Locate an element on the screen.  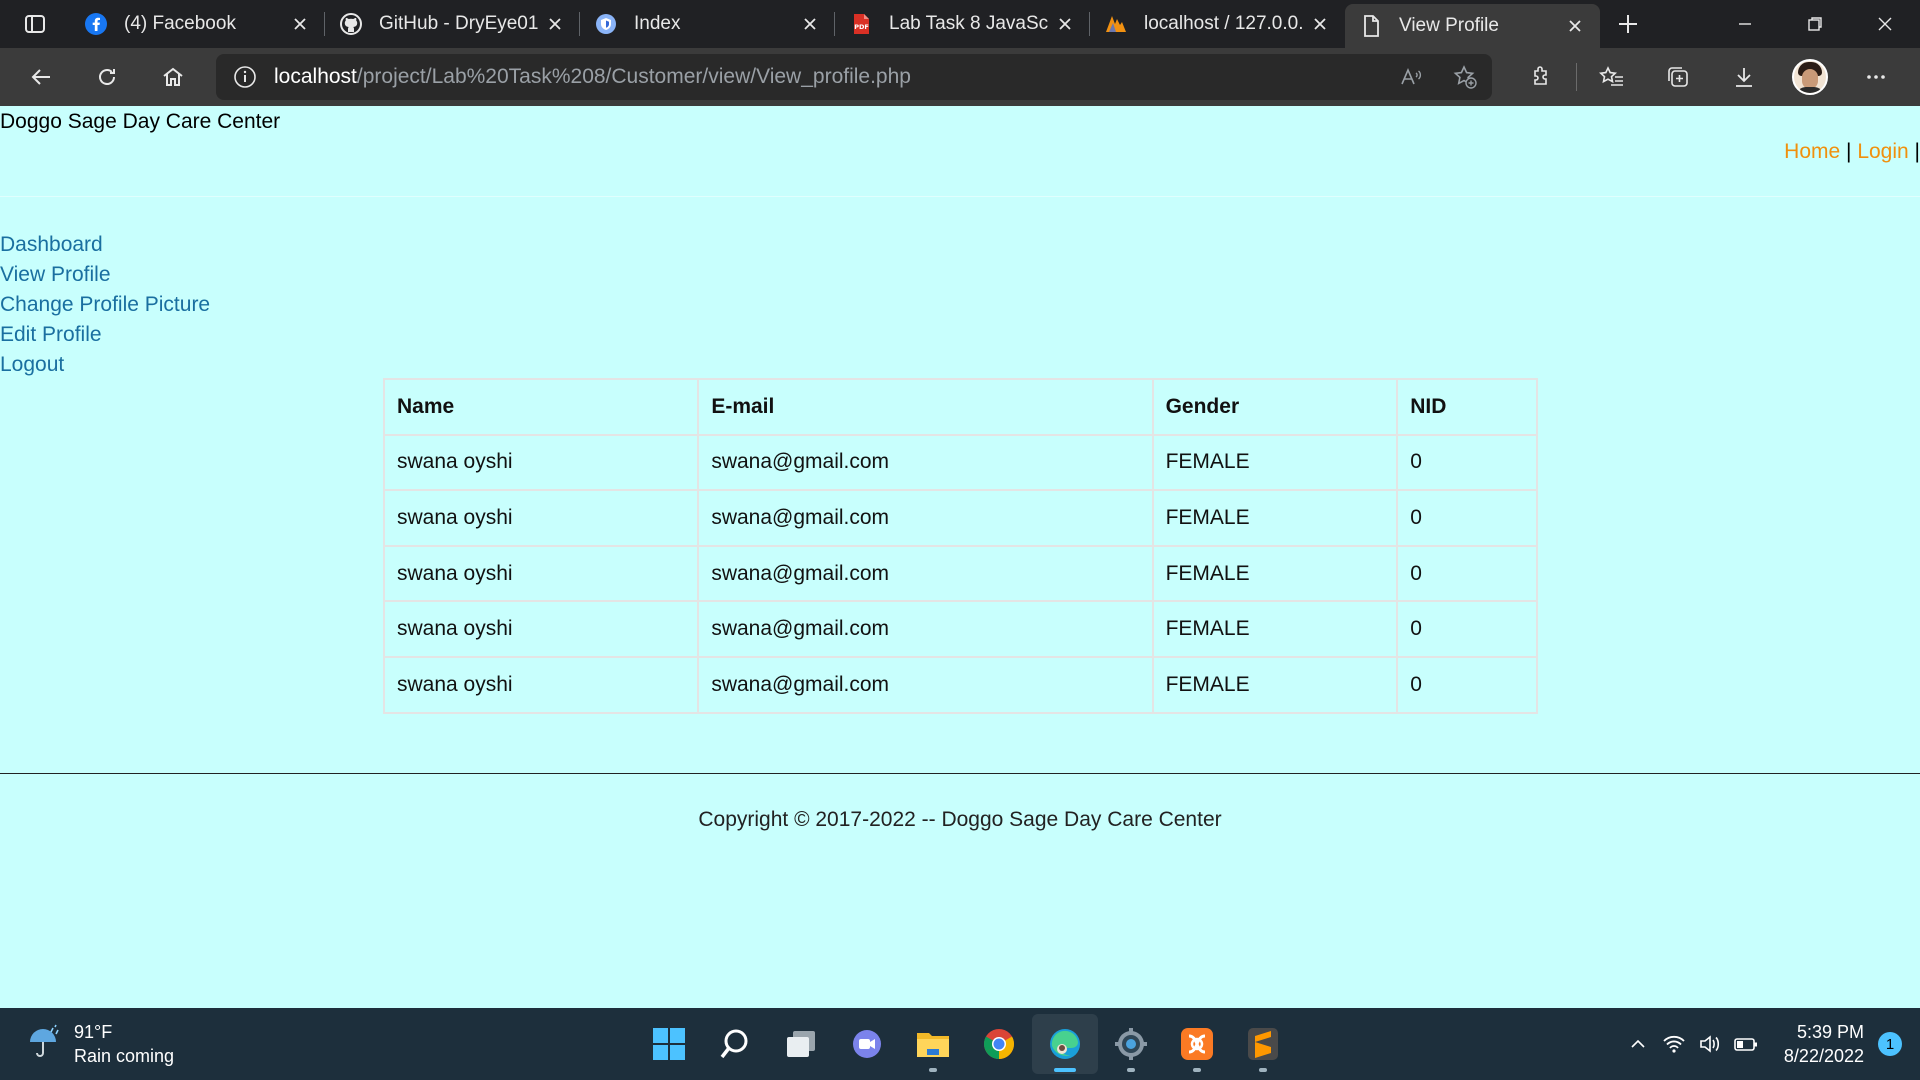
chrome-icon is located at coordinates (999, 1044).